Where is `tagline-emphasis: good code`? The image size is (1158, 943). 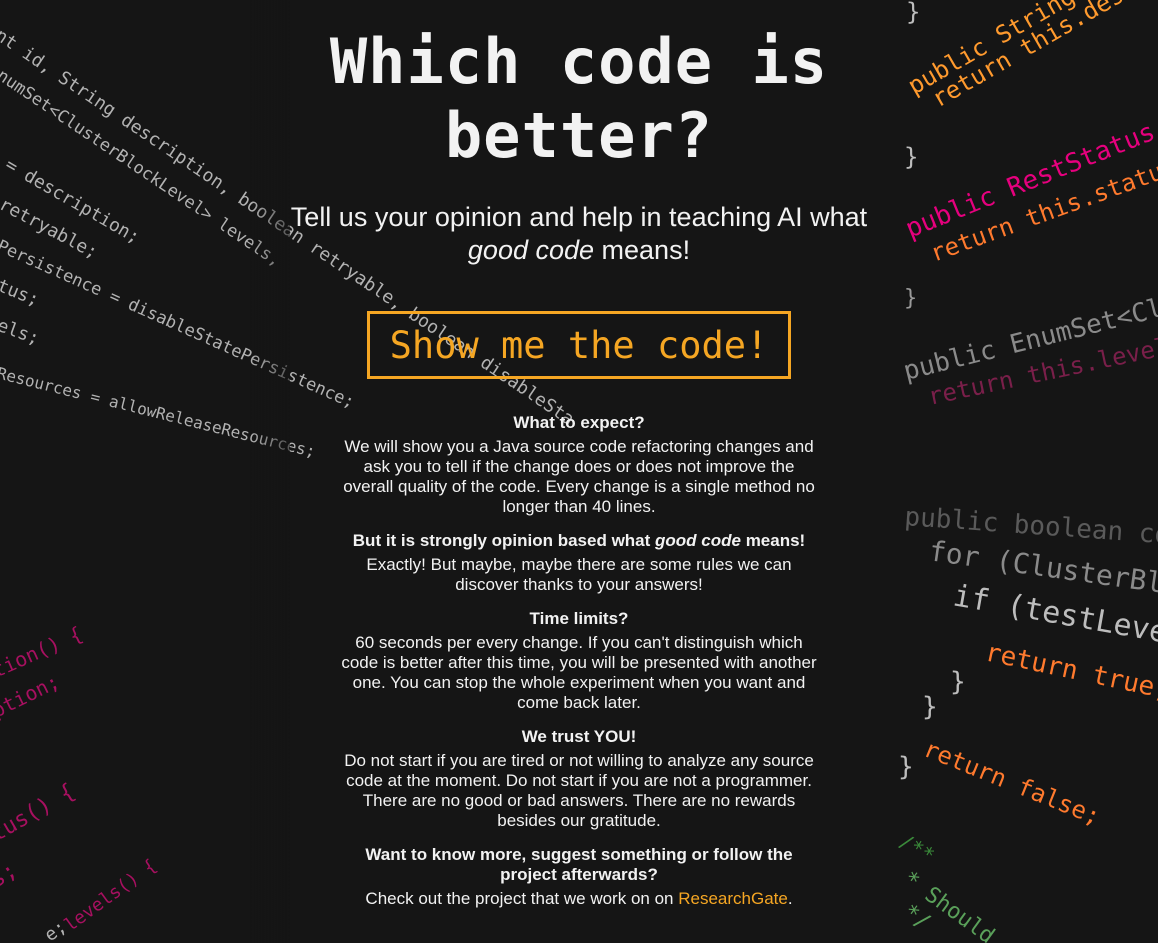
tagline-emphasis: good code is located at coordinates (531, 250).